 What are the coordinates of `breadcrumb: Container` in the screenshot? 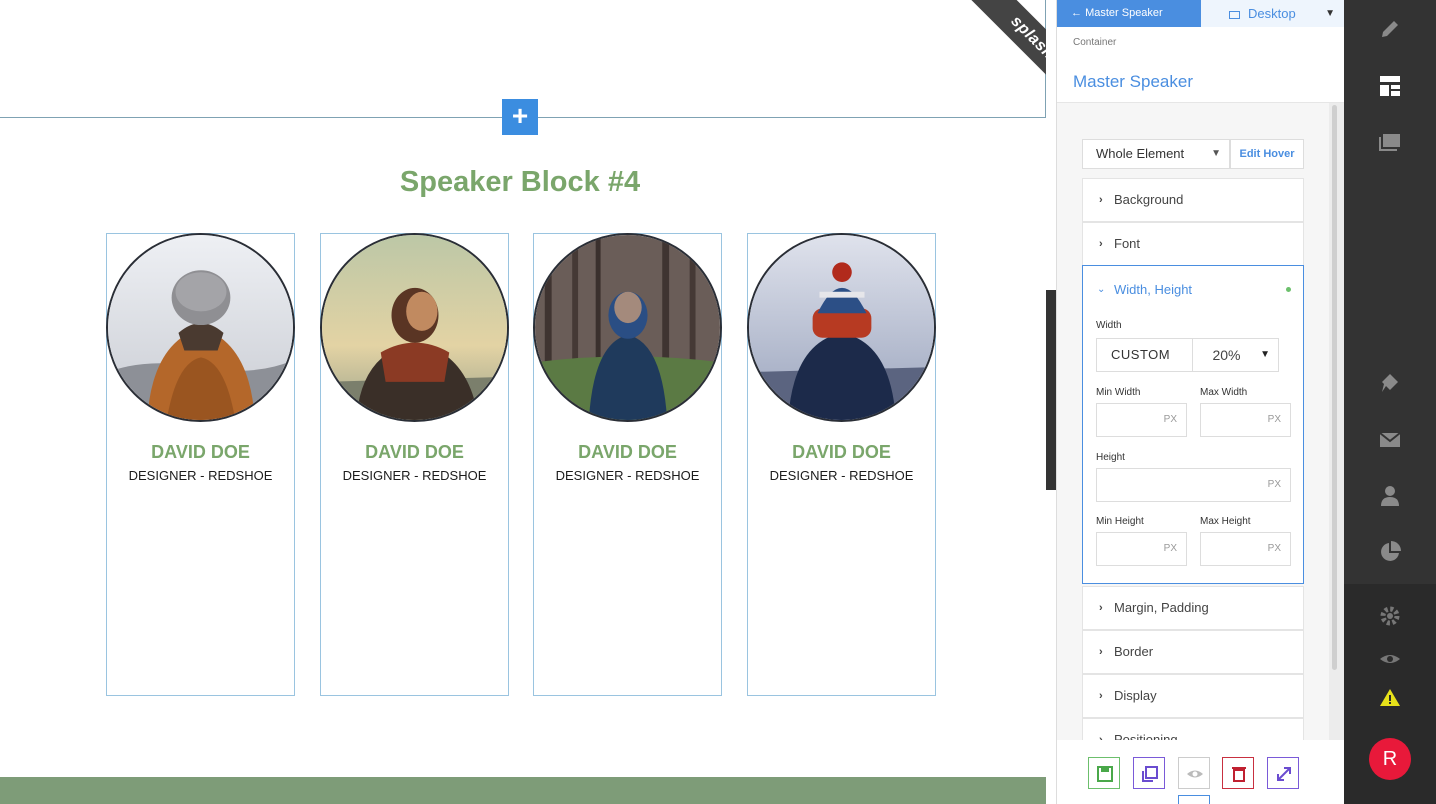 It's located at (1094, 42).